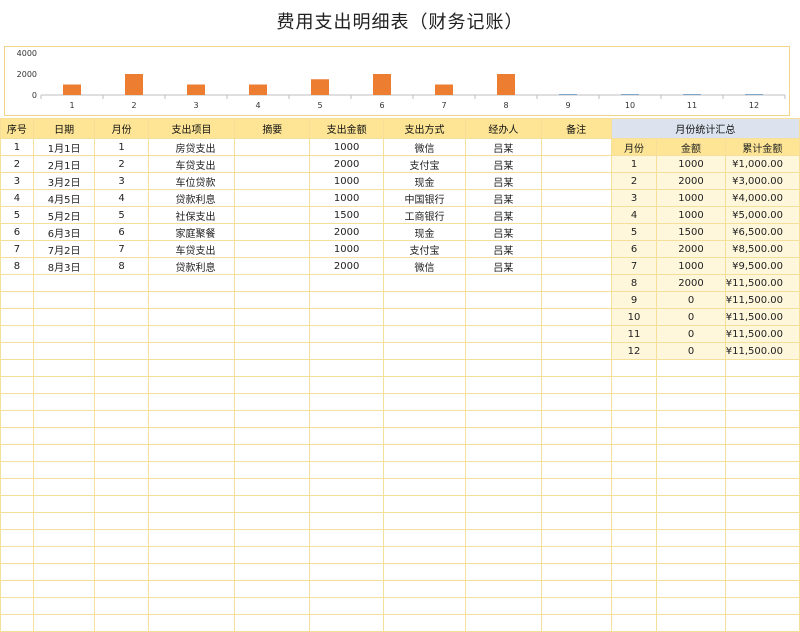  Describe the element at coordinates (64, 198) in the screenshot. I see `data-cell: 4月5日` at that location.